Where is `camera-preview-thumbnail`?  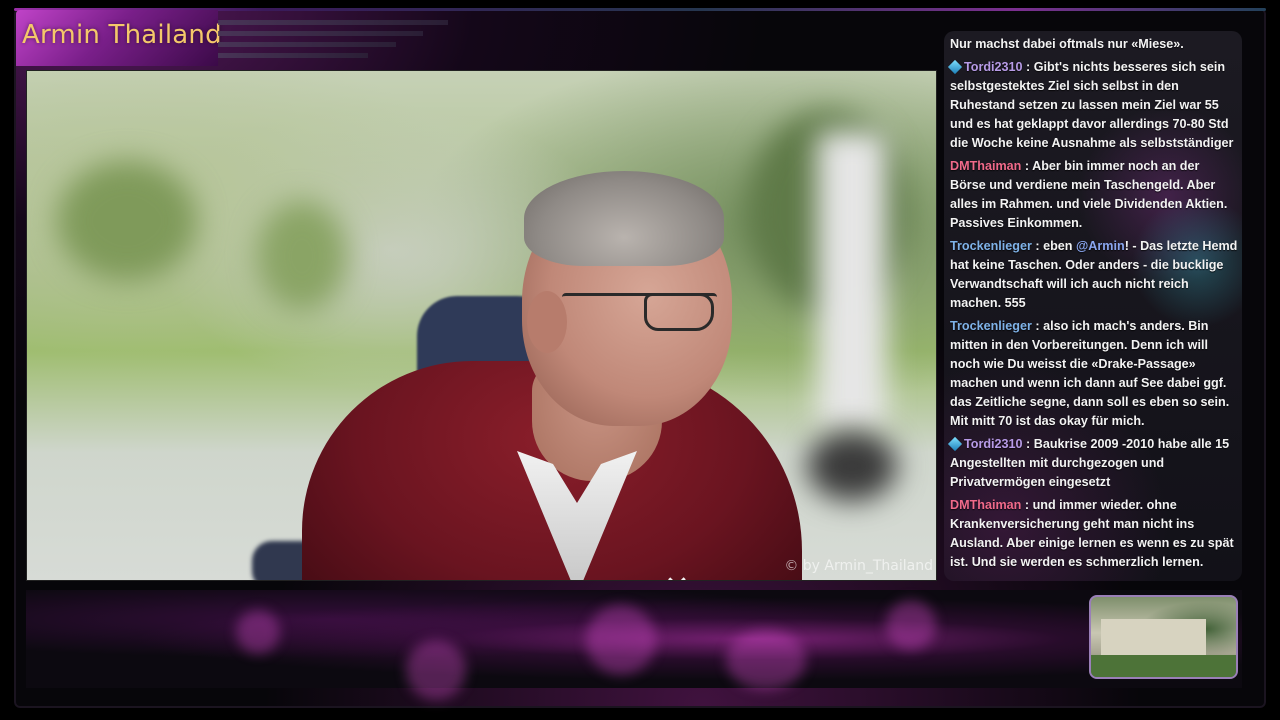 camera-preview-thumbnail is located at coordinates (1163, 637).